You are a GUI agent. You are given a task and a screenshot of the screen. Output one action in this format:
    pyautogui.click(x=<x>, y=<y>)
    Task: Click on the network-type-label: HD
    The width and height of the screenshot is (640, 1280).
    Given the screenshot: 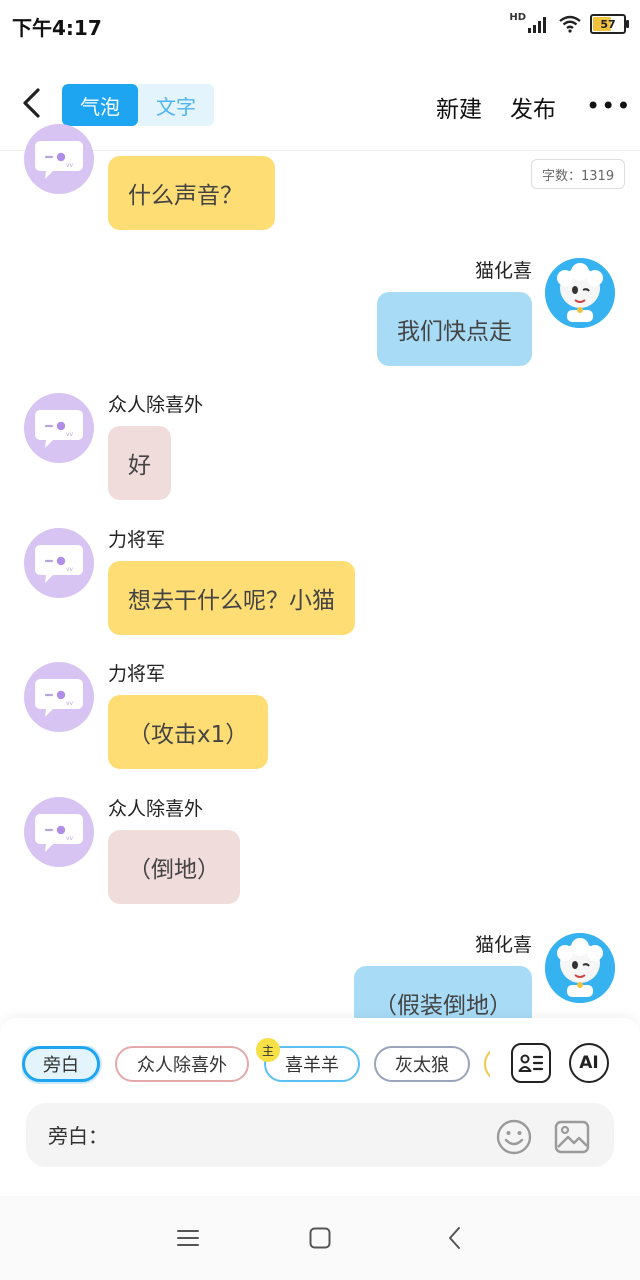 What is the action you would take?
    pyautogui.click(x=517, y=17)
    